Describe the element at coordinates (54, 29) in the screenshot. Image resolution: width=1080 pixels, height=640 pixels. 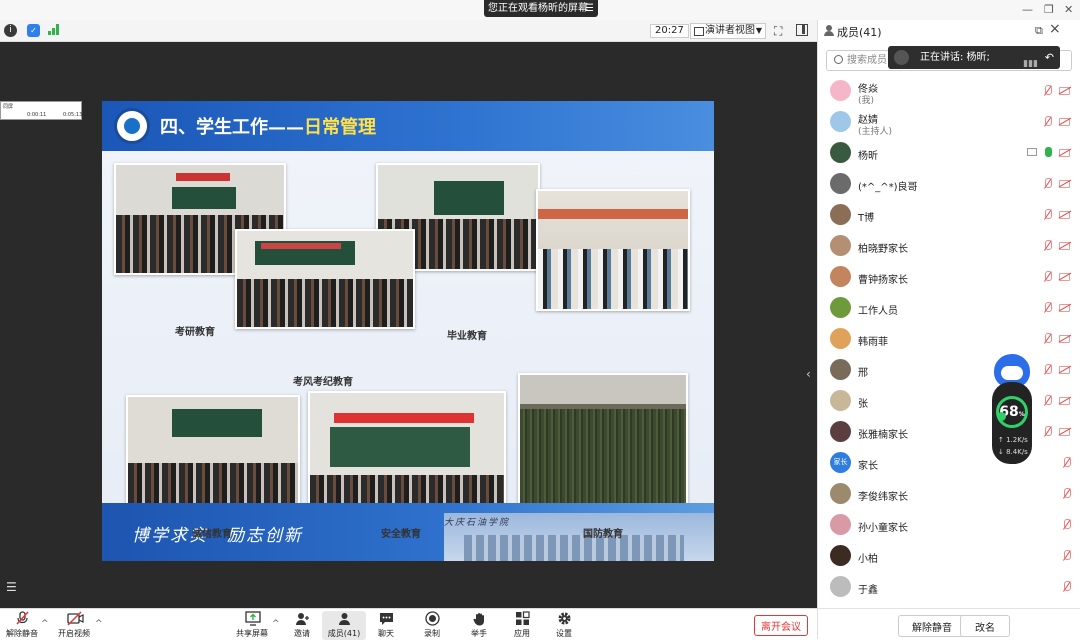
I see `signal-icon` at that location.